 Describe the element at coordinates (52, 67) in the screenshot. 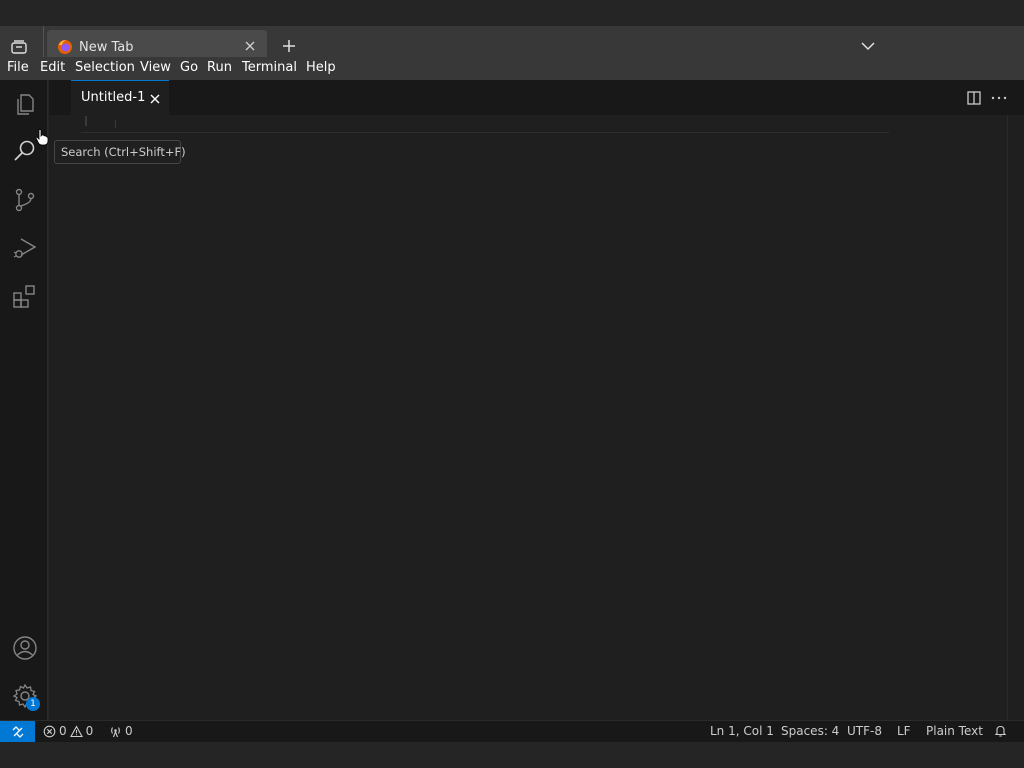

I see `menu-edit: Edit` at that location.